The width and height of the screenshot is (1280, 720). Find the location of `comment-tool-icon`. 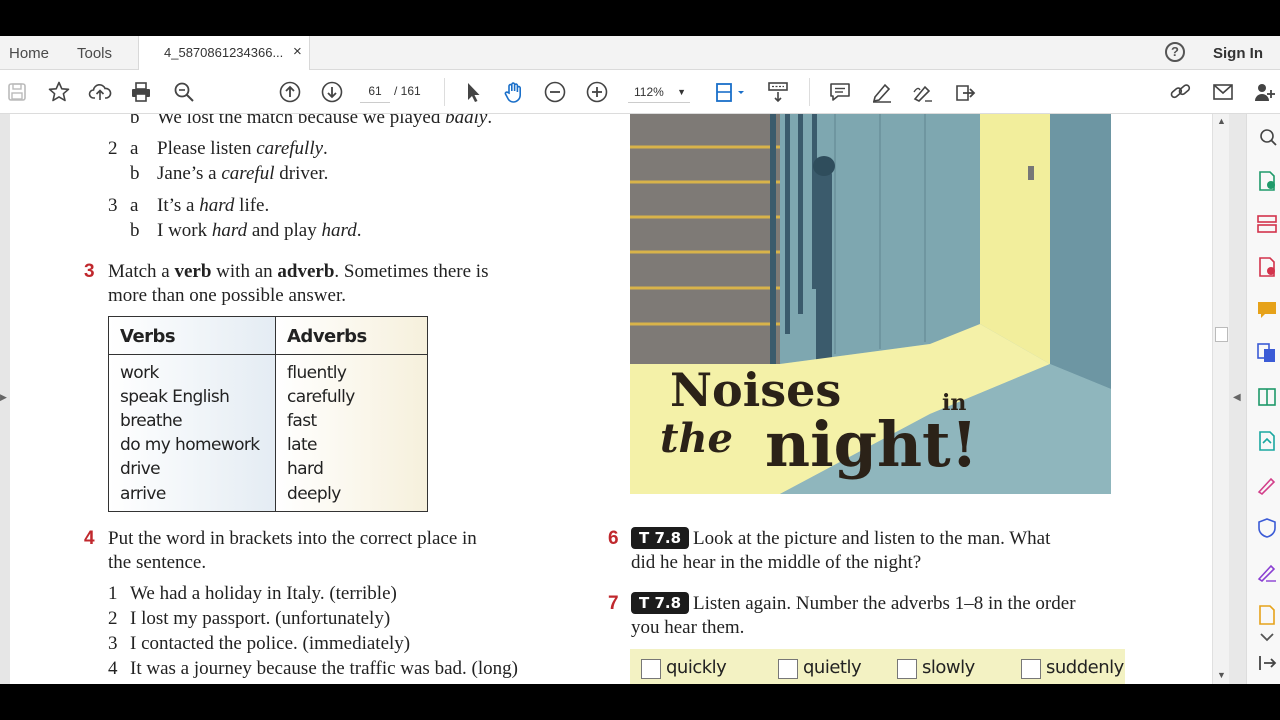

comment-tool-icon is located at coordinates (1267, 310).